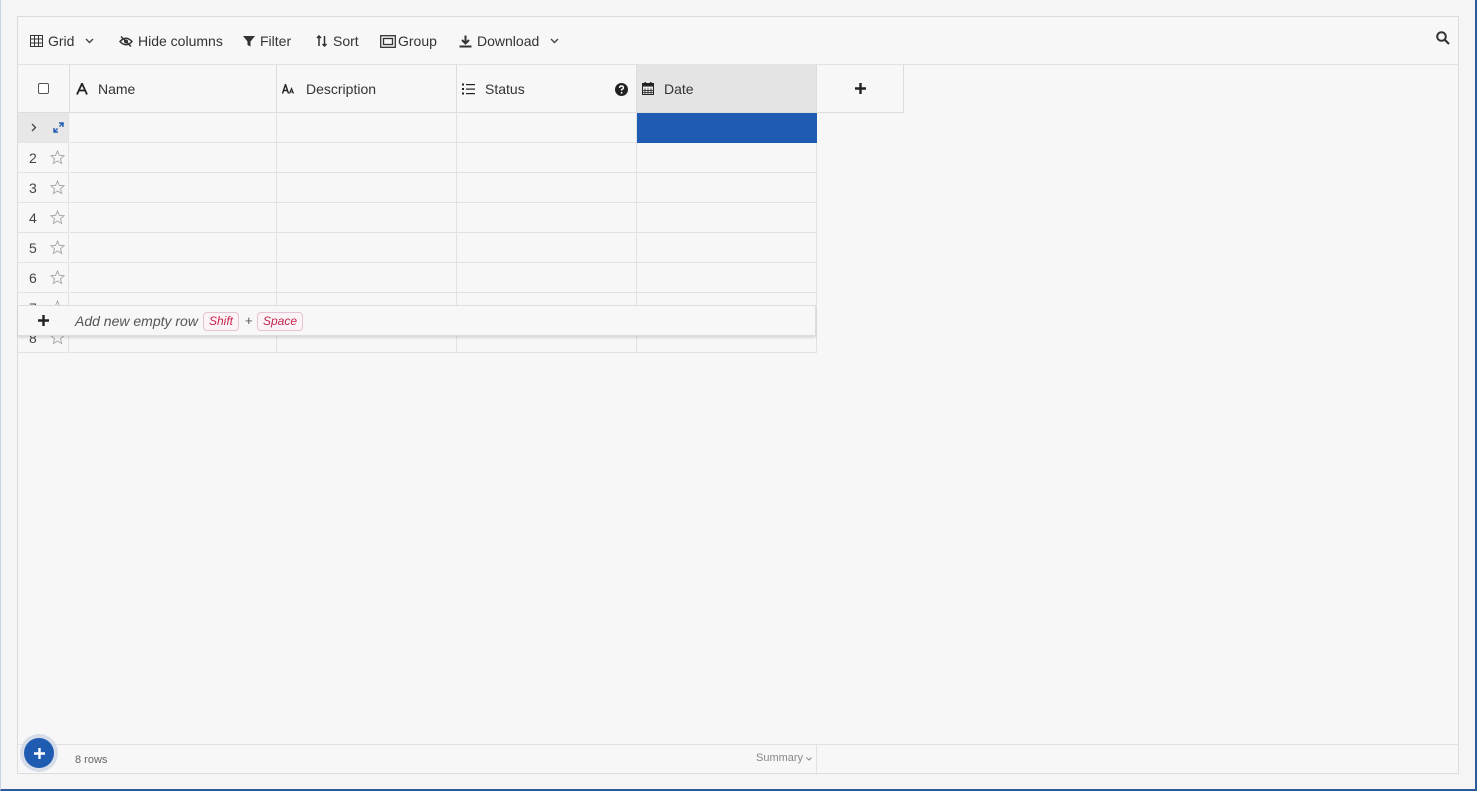  I want to click on group-button: Group, so click(408, 41).